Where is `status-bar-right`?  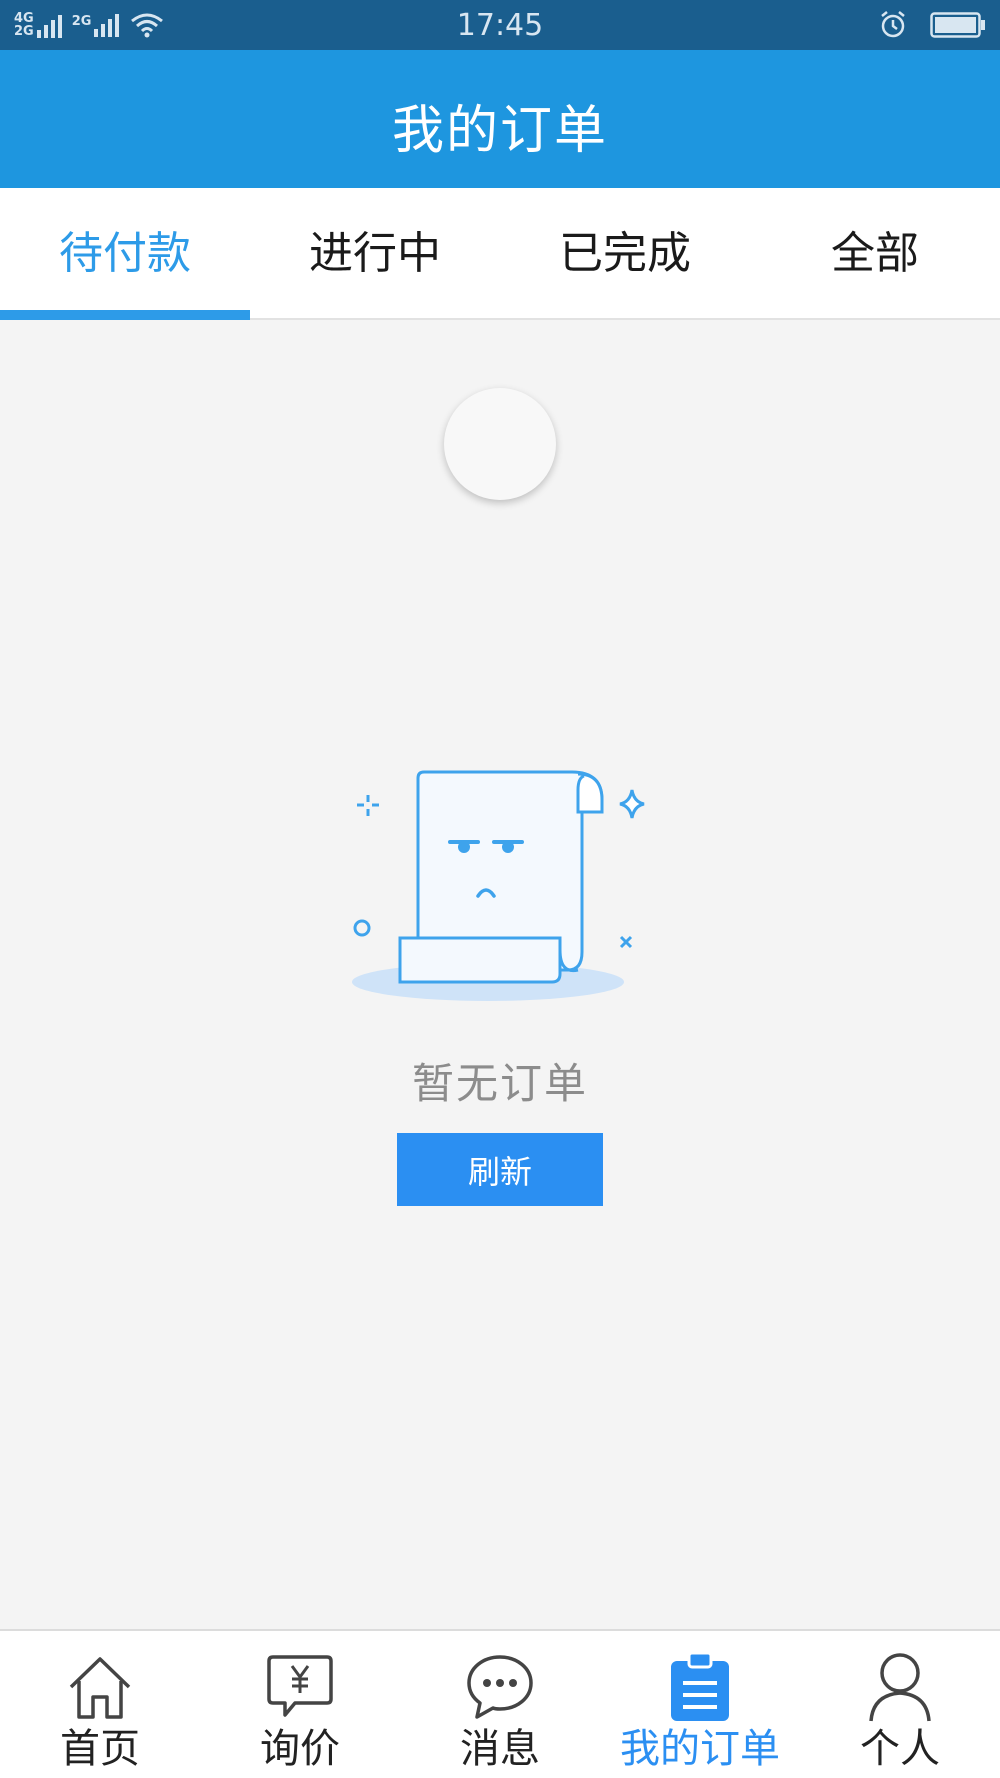 status-bar-right is located at coordinates (932, 25).